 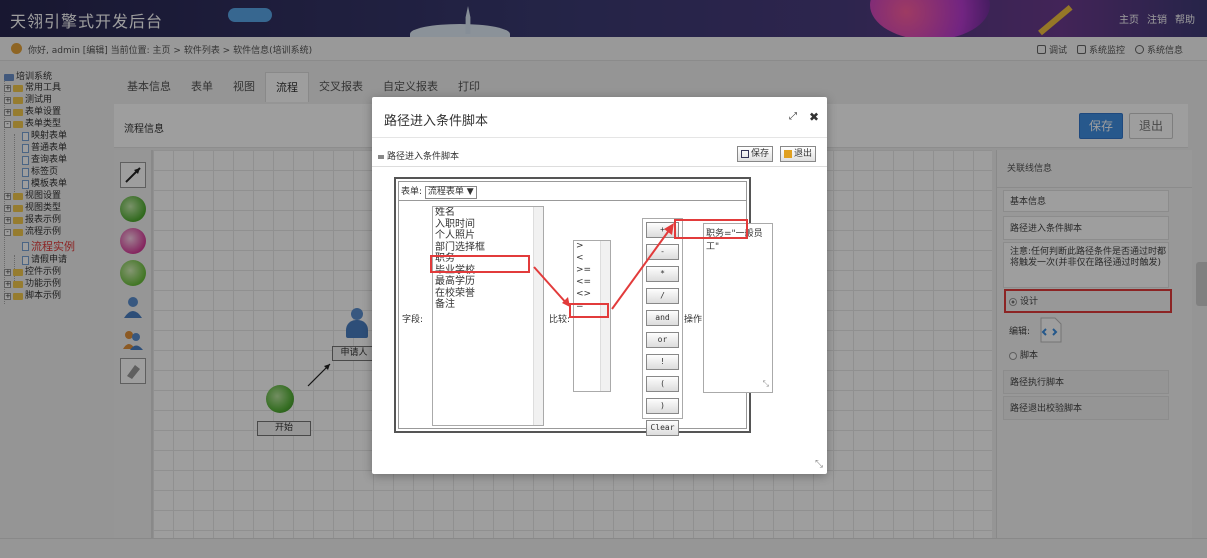 What do you see at coordinates (760, 154) in the screenshot?
I see `dialog-save-label: 保存` at bounding box center [760, 154].